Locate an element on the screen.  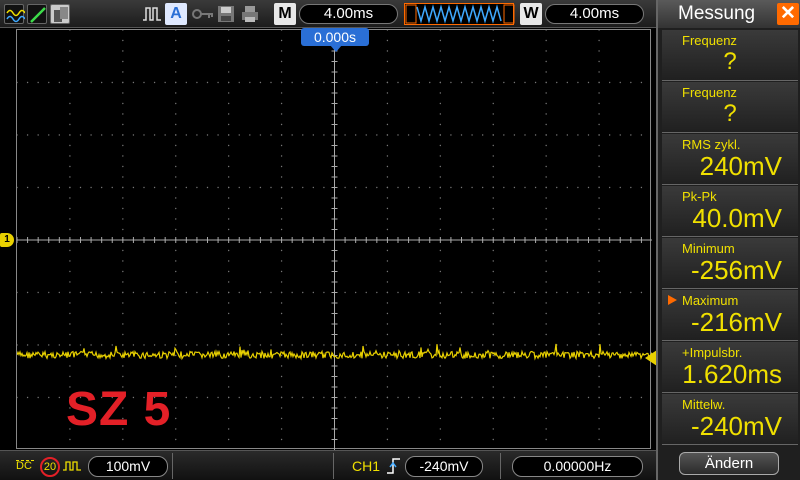
close-icon: ✕ is located at coordinates (788, 14).